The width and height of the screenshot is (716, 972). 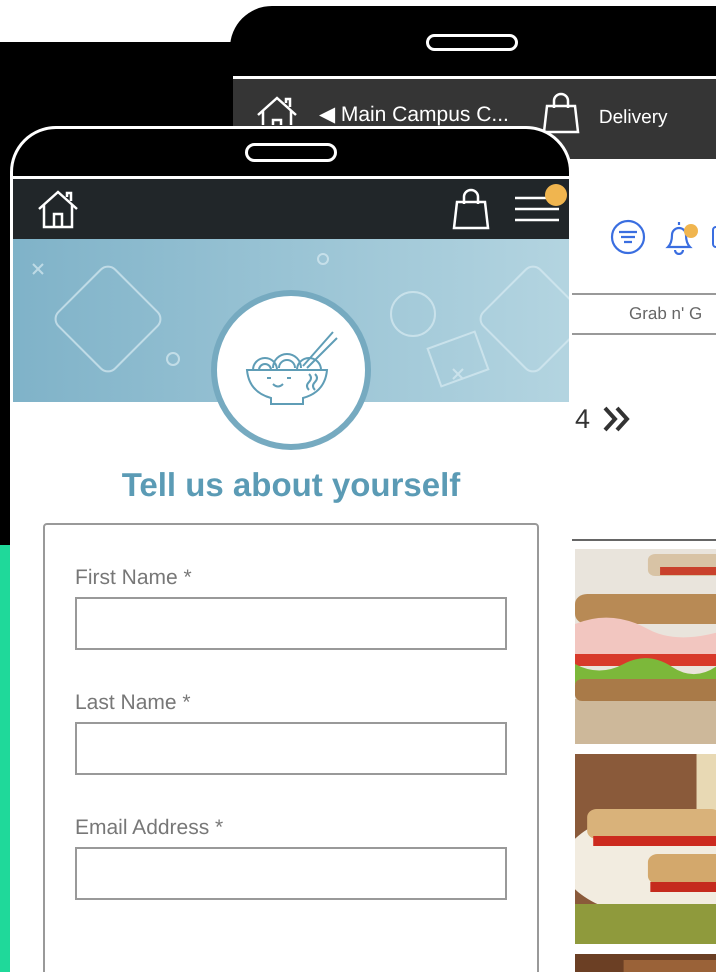 What do you see at coordinates (633, 118) in the screenshot?
I see `delivery-mode: Delivery` at bounding box center [633, 118].